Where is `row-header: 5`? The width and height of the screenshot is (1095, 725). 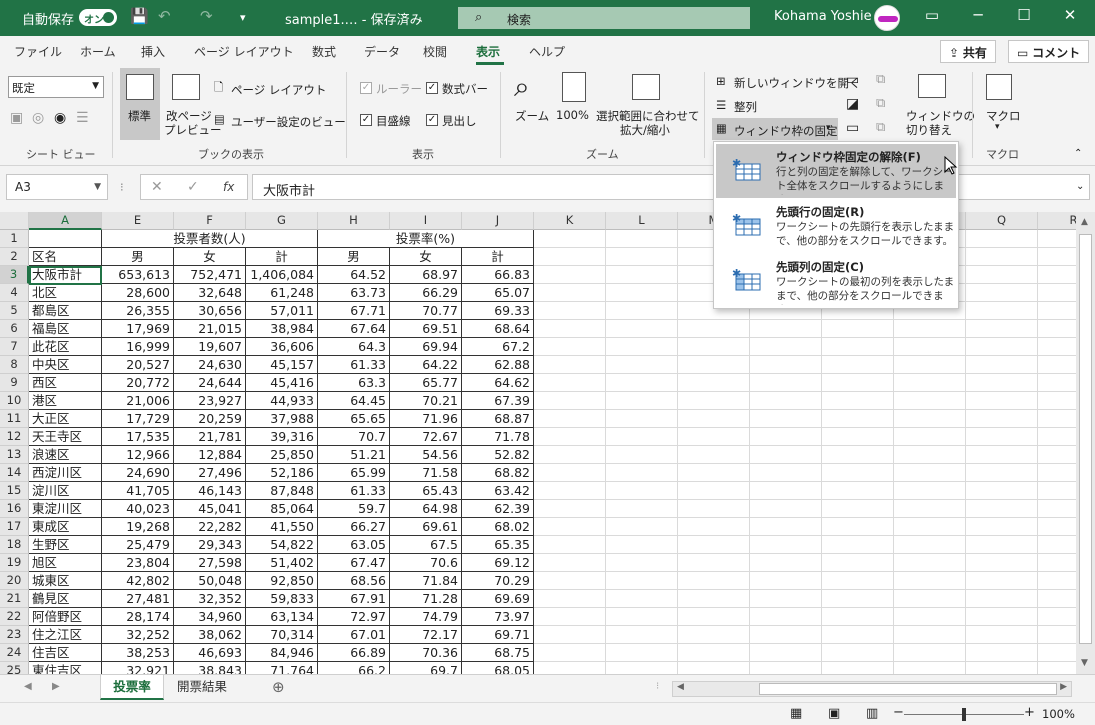 row-header: 5 is located at coordinates (14, 311).